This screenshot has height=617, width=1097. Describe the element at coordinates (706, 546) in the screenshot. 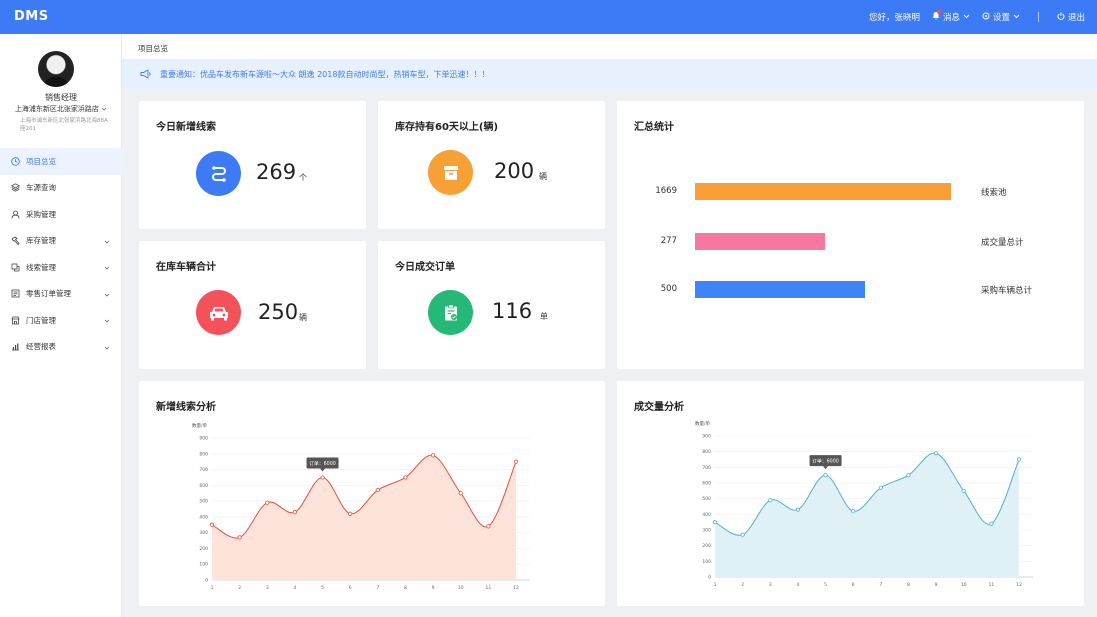

I see `y-tick-label: 200` at that location.